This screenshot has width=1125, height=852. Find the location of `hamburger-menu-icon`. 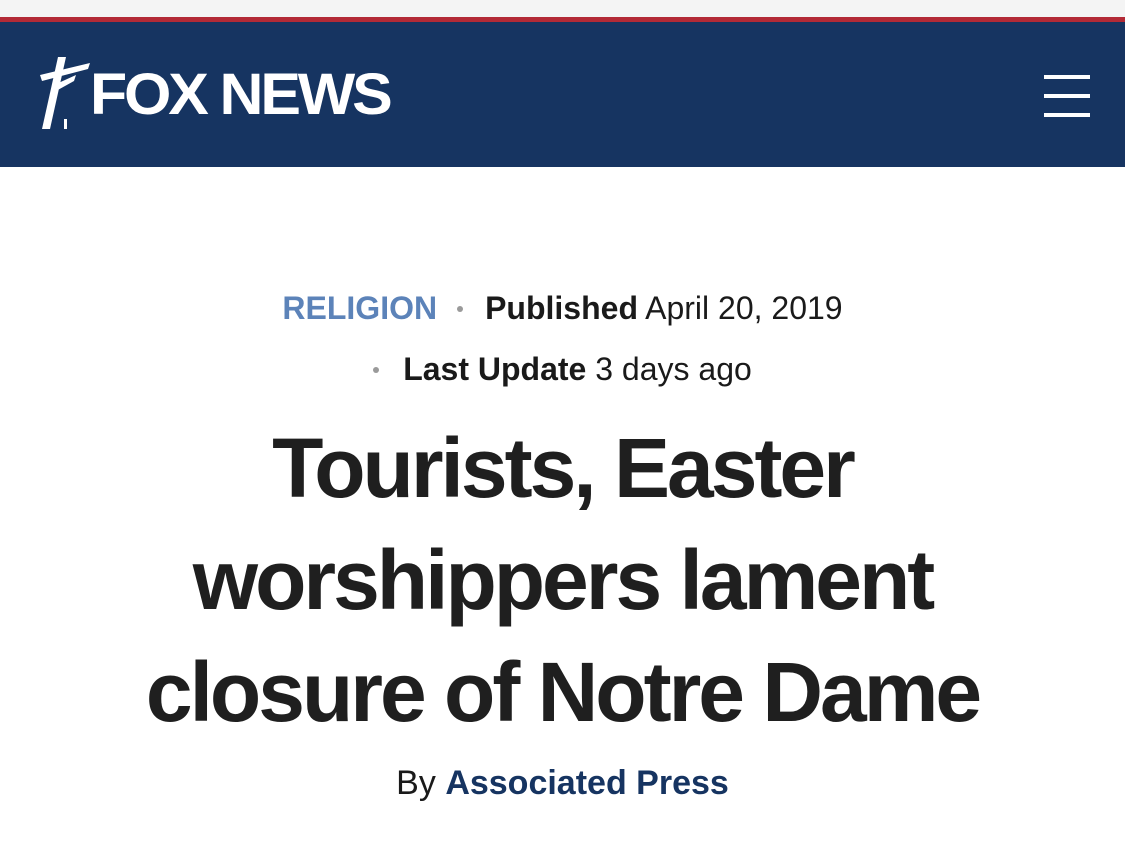

hamburger-menu-icon is located at coordinates (1068, 96).